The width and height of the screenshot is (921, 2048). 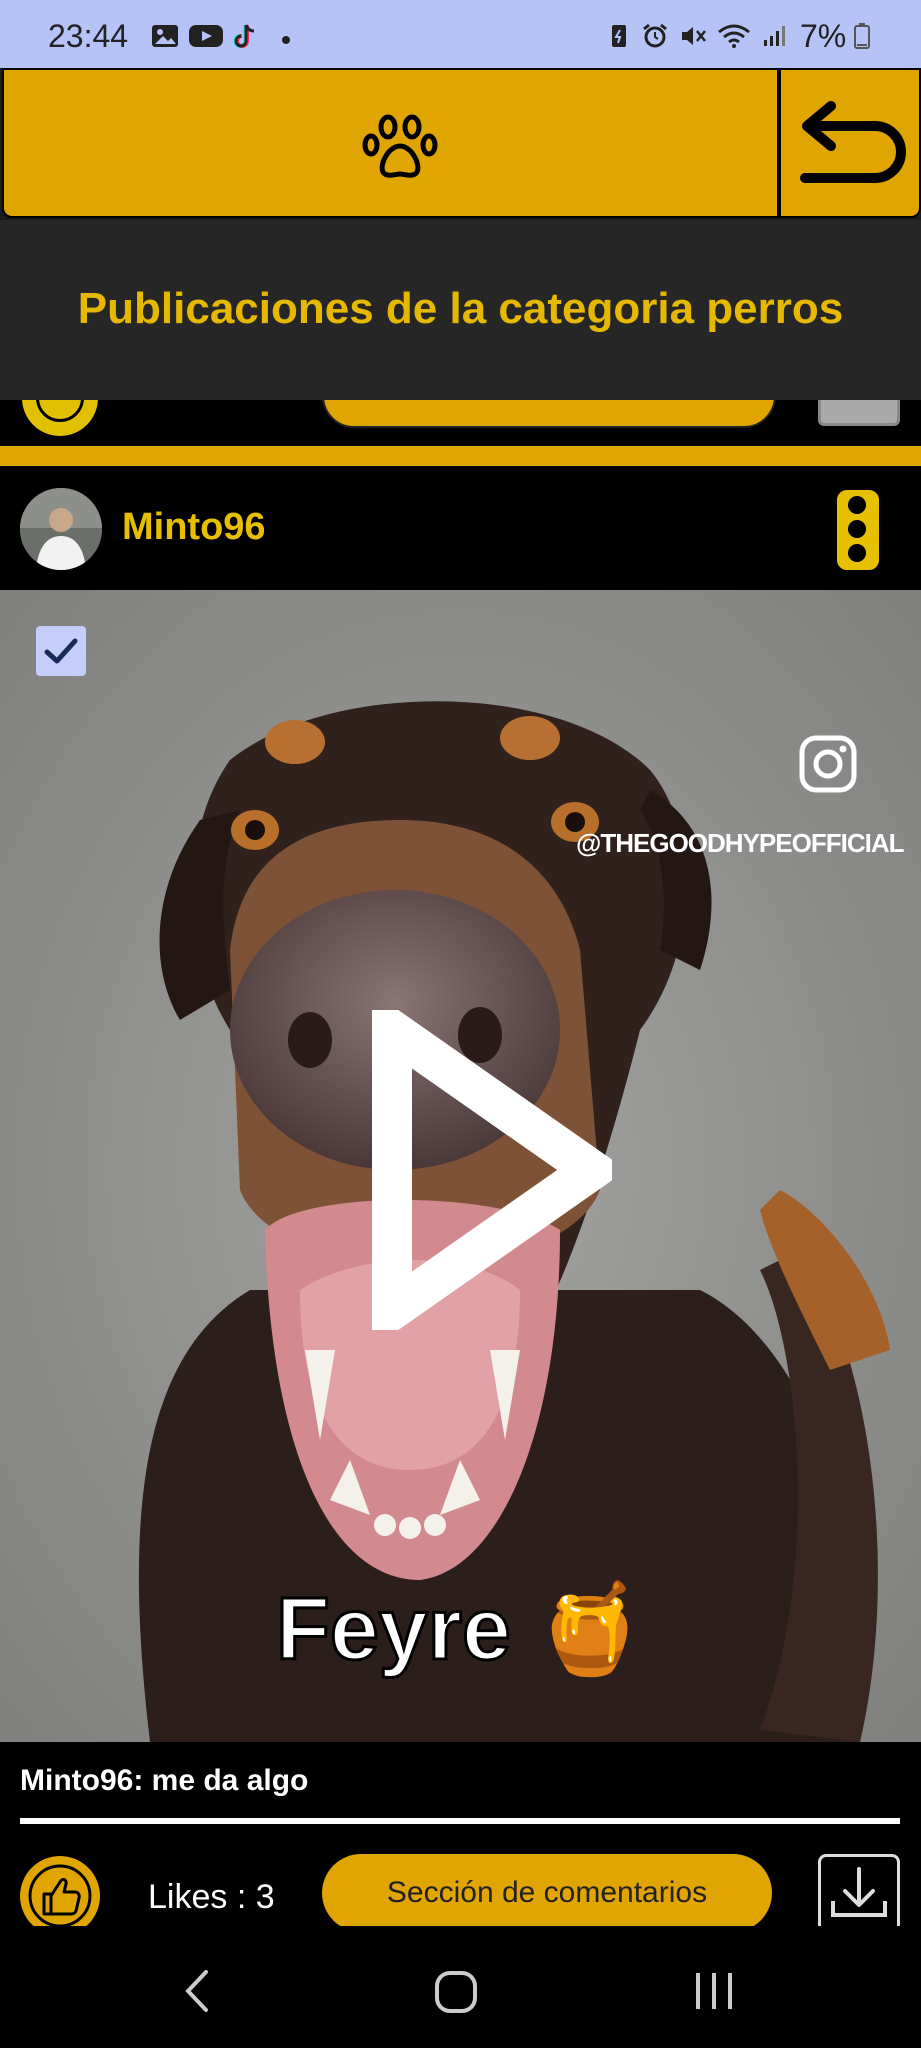 What do you see at coordinates (60, 418) in the screenshot?
I see `previous-like-button` at bounding box center [60, 418].